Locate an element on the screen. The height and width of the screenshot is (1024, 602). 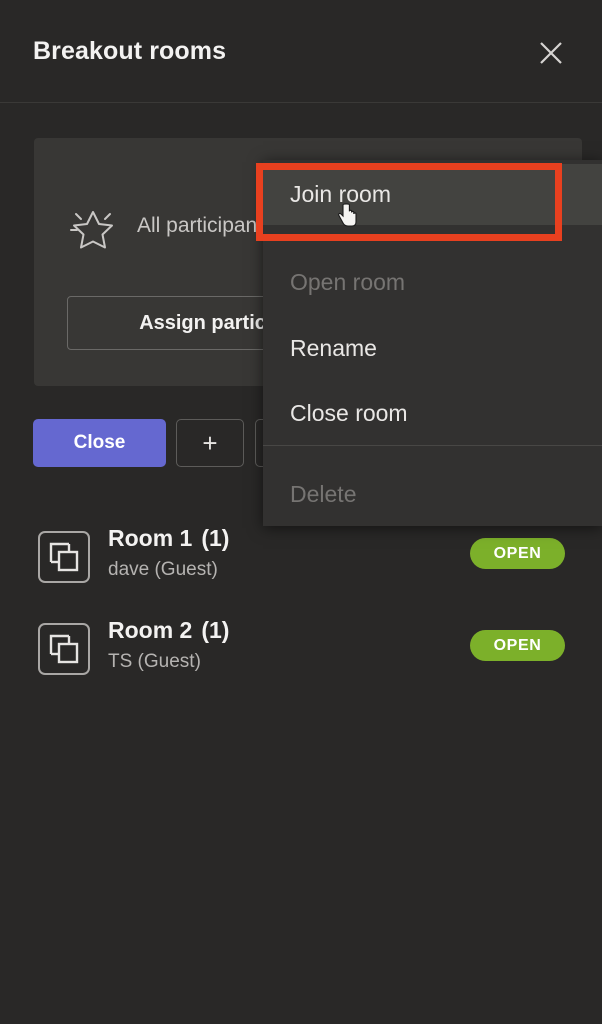
table-row: Room 2 (1) TS (Guest) OPEN is located at coordinates (301, 650).